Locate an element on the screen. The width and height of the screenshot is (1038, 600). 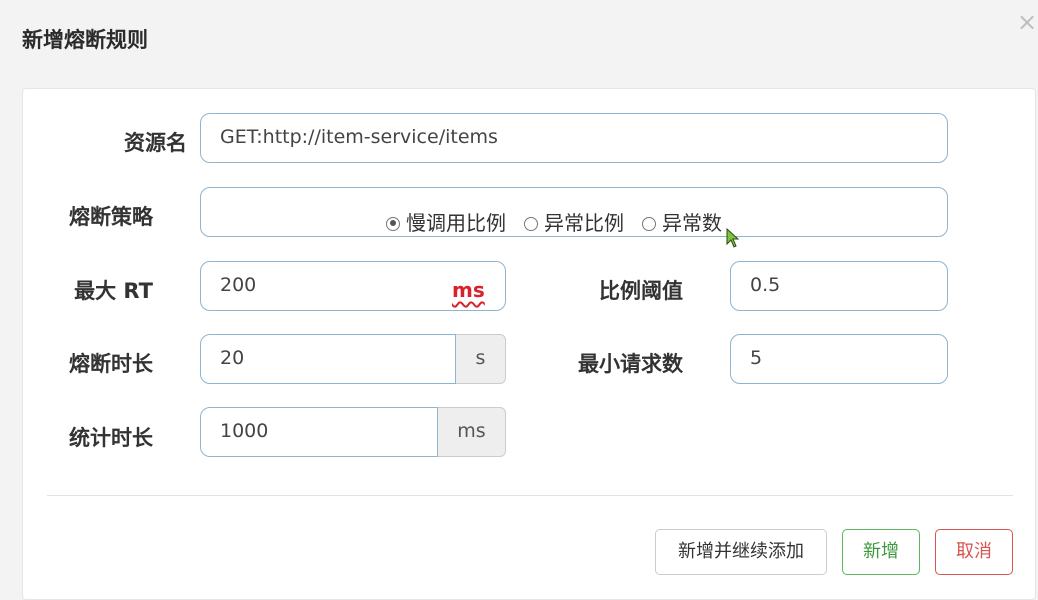
ratio-threshold-label: 比例阈值 is located at coordinates (641, 291).